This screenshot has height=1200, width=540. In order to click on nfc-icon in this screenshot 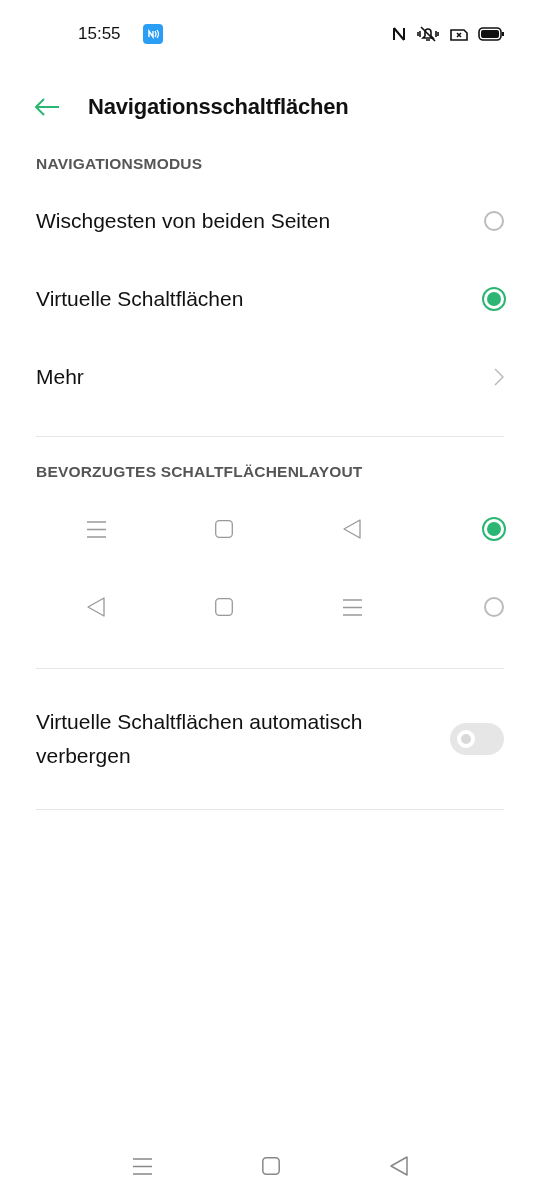, I will do `click(399, 34)`.